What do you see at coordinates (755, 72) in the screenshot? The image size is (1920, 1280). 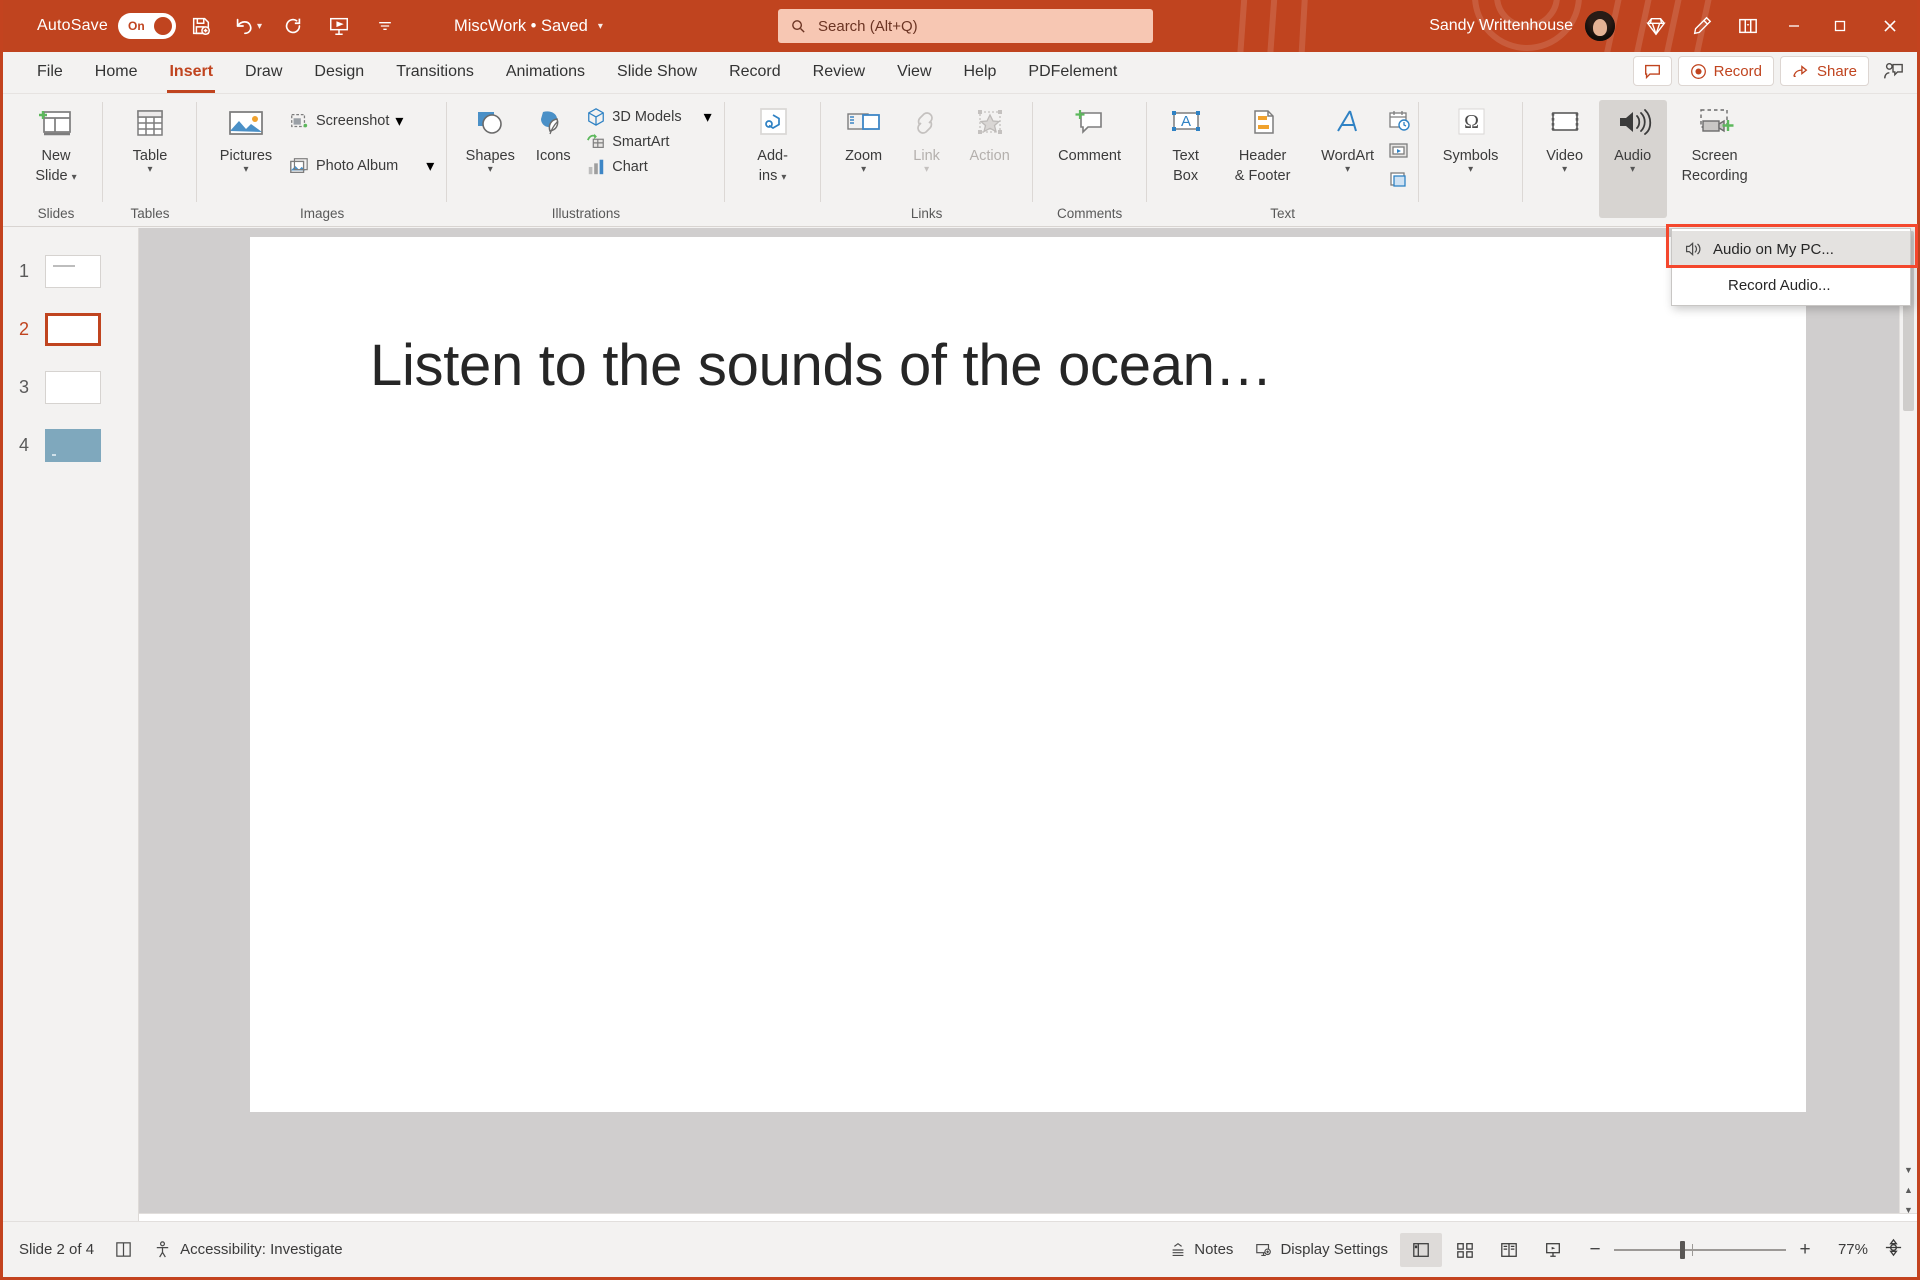 I see `tab-record: Record` at bounding box center [755, 72].